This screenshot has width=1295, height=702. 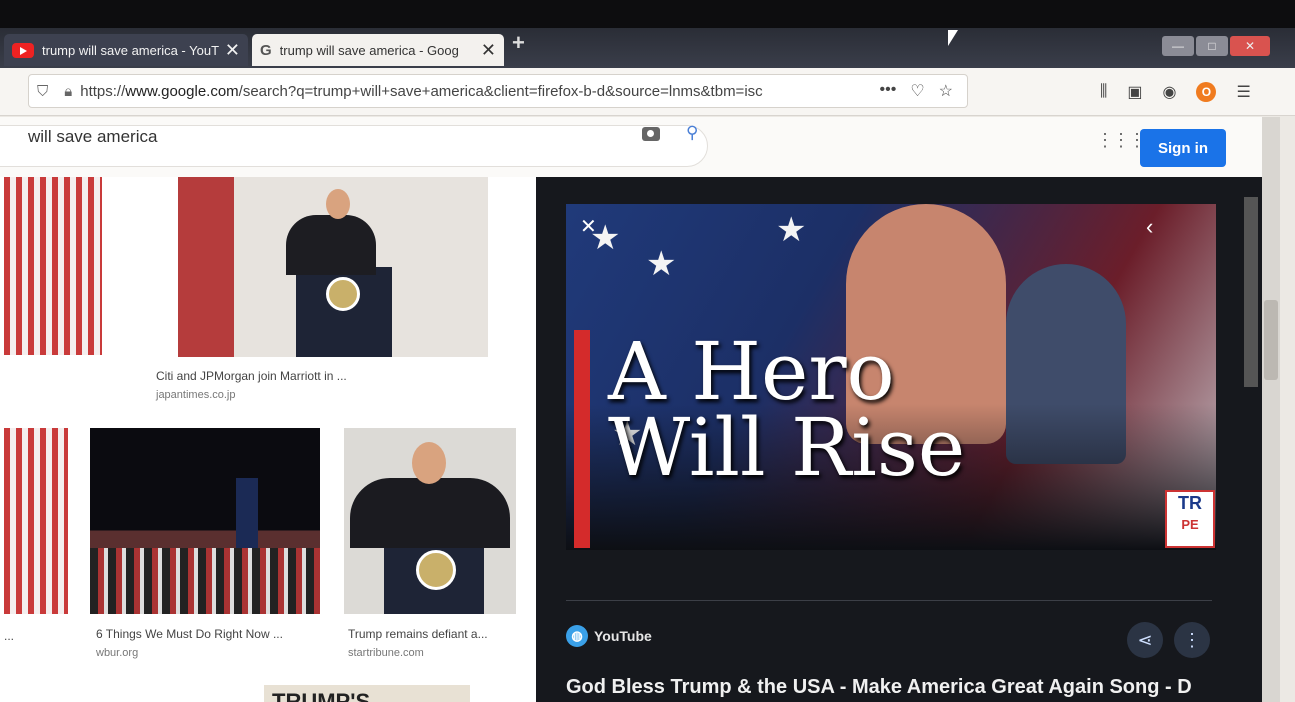 I want to click on shield-icon: ⛉, so click(x=43, y=91).